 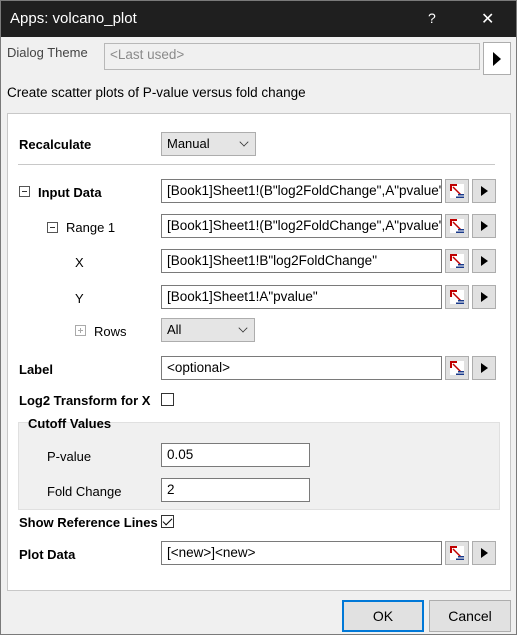 I want to click on y-menu-button, so click(x=484, y=297).